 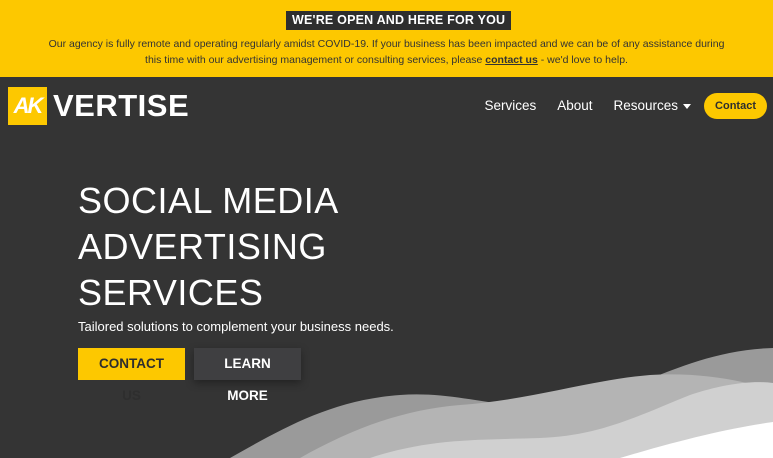 I want to click on nav-contact-button: Contact, so click(x=735, y=106).